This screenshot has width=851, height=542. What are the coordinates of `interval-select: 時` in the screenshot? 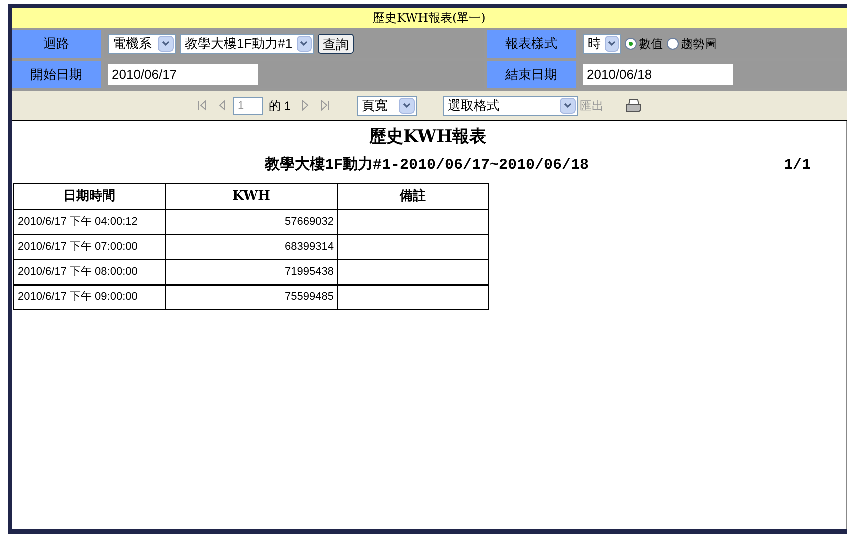 It's located at (602, 44).